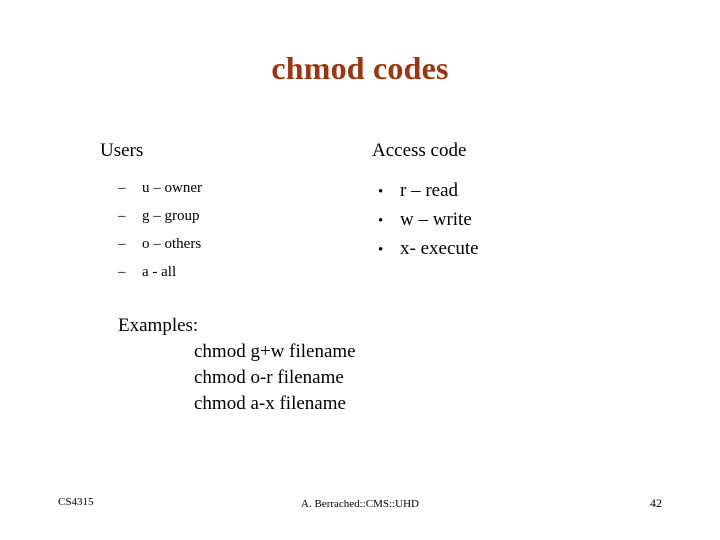 This screenshot has width=720, height=540. What do you see at coordinates (419, 150) in the screenshot?
I see `access-code-heading: Access code` at bounding box center [419, 150].